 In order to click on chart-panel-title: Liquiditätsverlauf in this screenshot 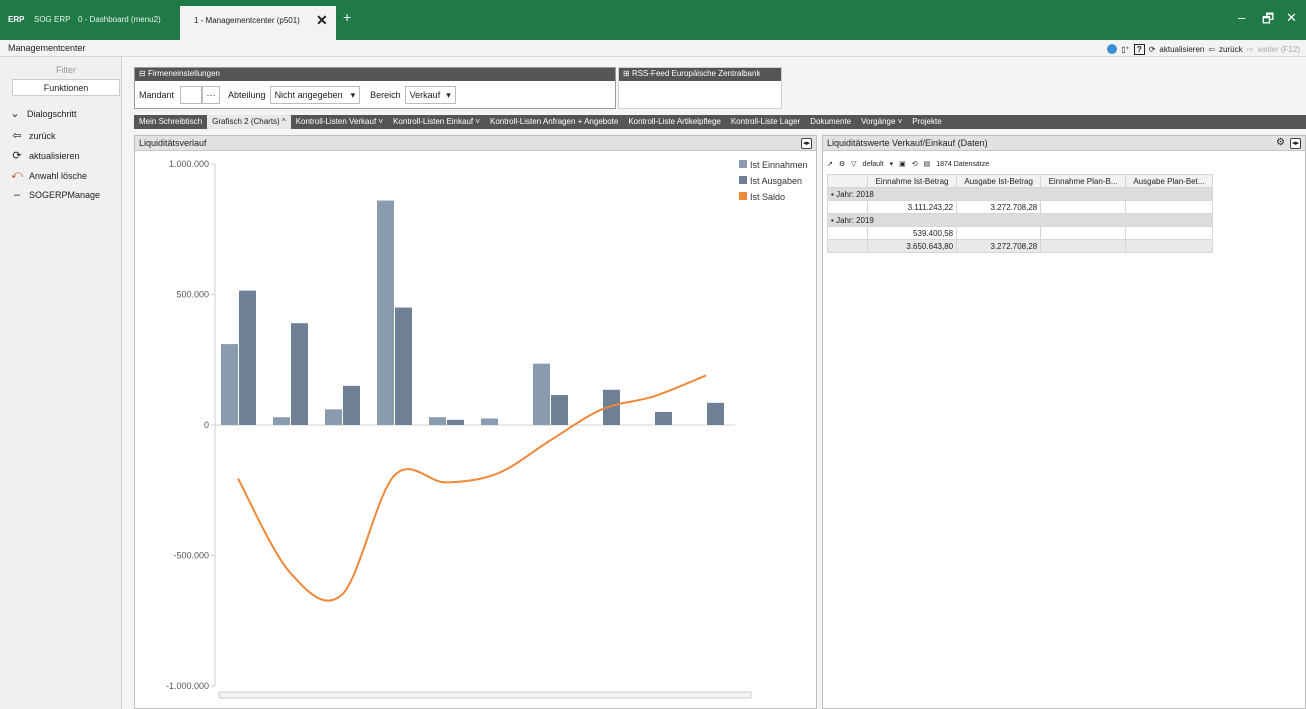, I will do `click(173, 143)`.